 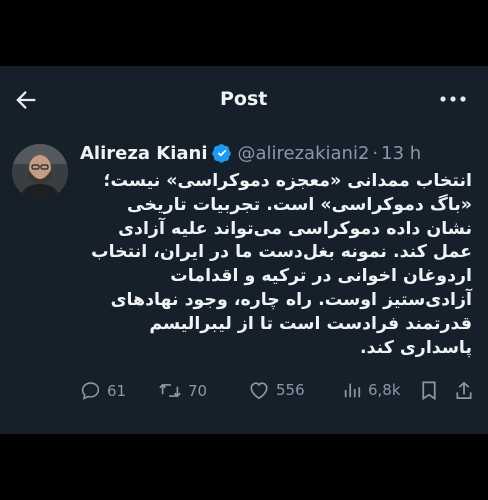 What do you see at coordinates (453, 99) in the screenshot?
I see `more-icon` at bounding box center [453, 99].